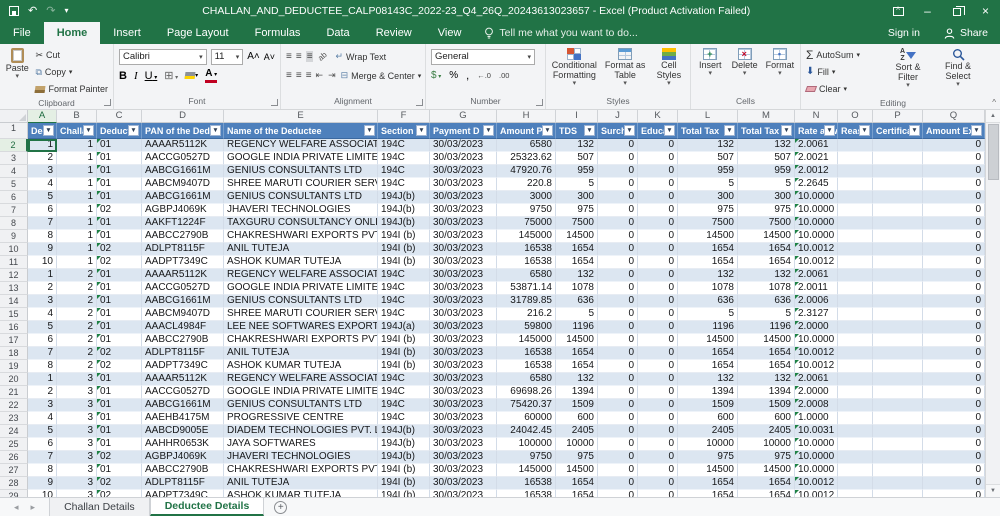  I want to click on cell-J20: 0, so click(618, 379).